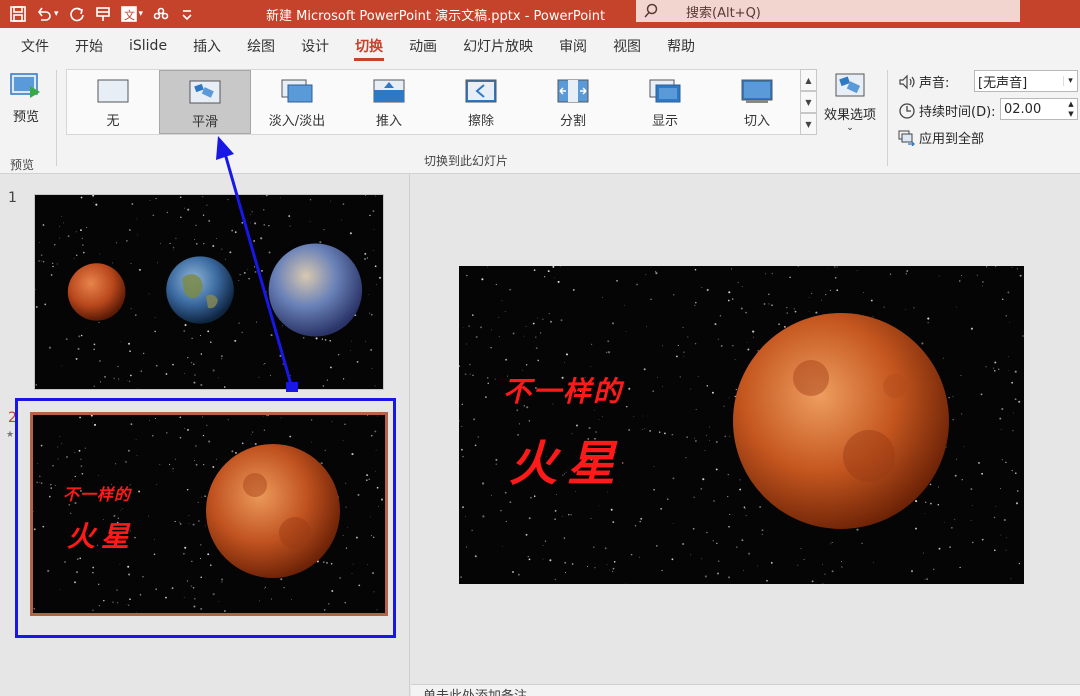  What do you see at coordinates (207, 46) in the screenshot?
I see `tab-insert: 插入` at bounding box center [207, 46].